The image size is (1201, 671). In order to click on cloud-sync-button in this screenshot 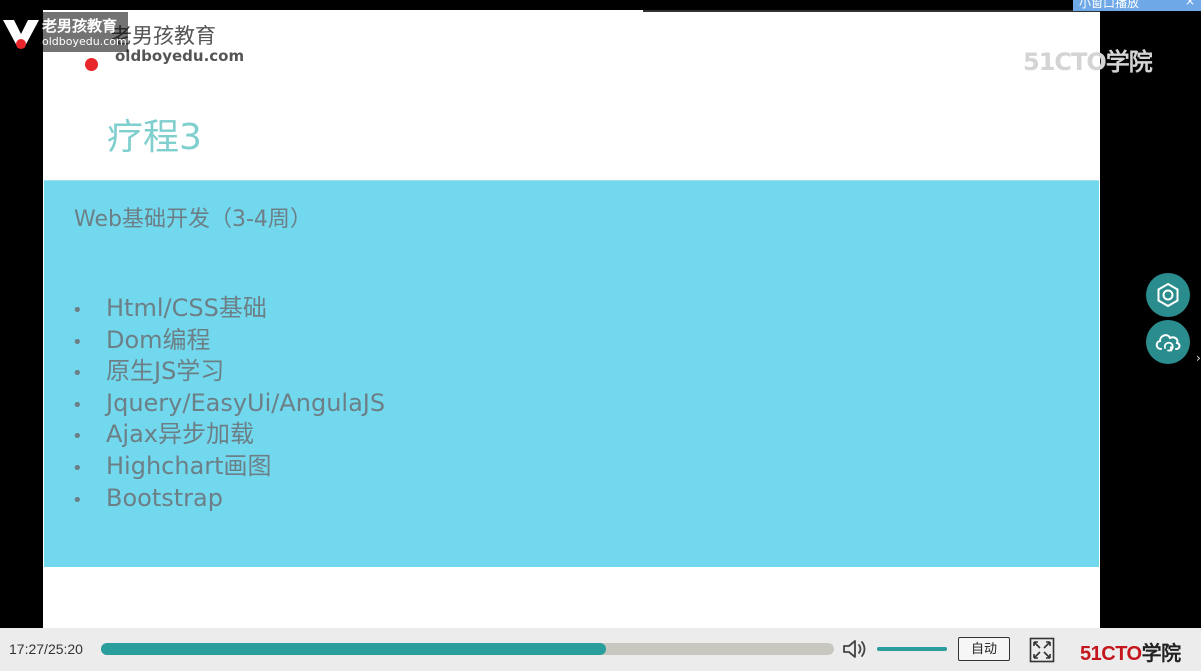, I will do `click(1168, 342)`.